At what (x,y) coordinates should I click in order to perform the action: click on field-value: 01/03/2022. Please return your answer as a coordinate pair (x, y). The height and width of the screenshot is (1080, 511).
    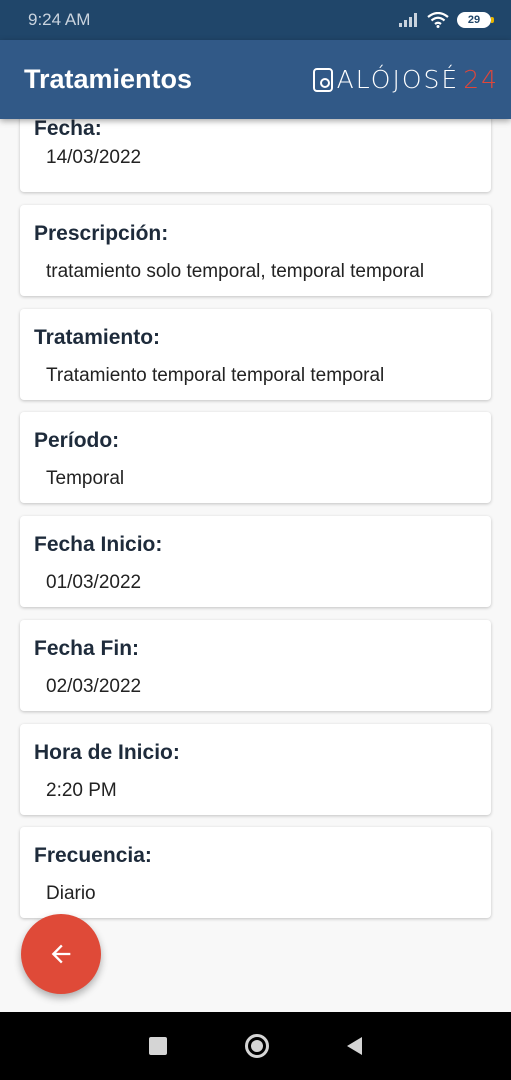
    Looking at the image, I should click on (94, 582).